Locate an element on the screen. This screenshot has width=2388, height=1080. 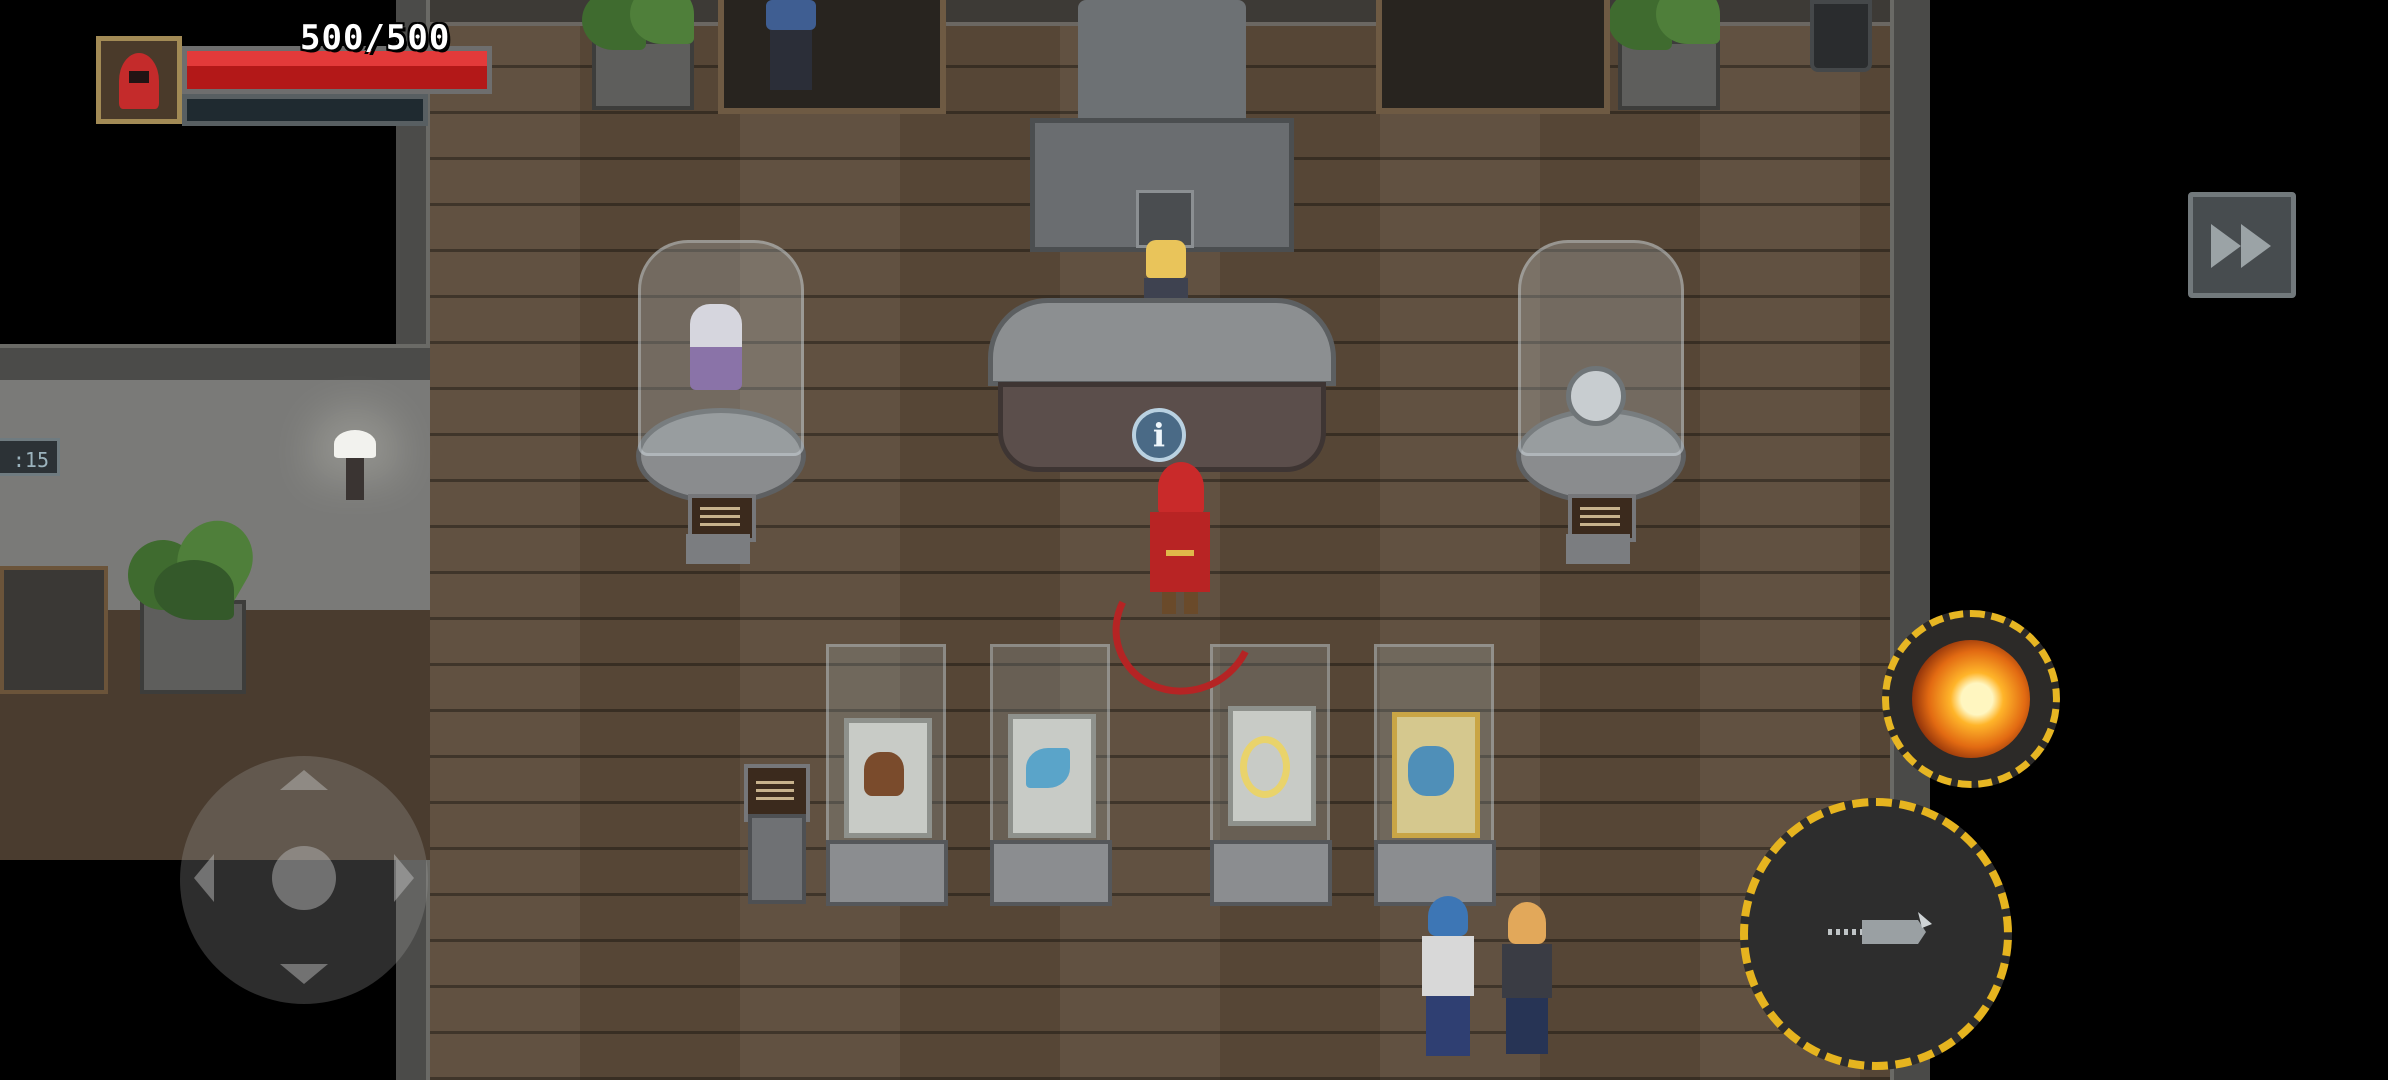
player-portrait is located at coordinates (139, 80).